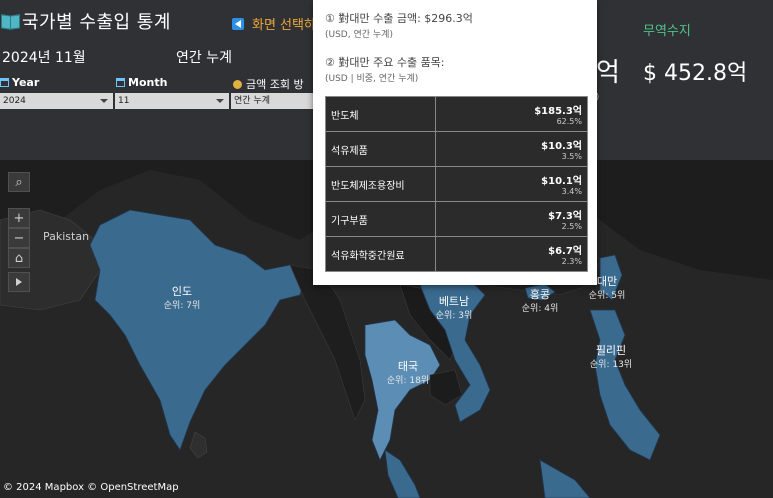 This screenshot has width=773, height=498. I want to click on item-amount: $10.1억, so click(561, 181).